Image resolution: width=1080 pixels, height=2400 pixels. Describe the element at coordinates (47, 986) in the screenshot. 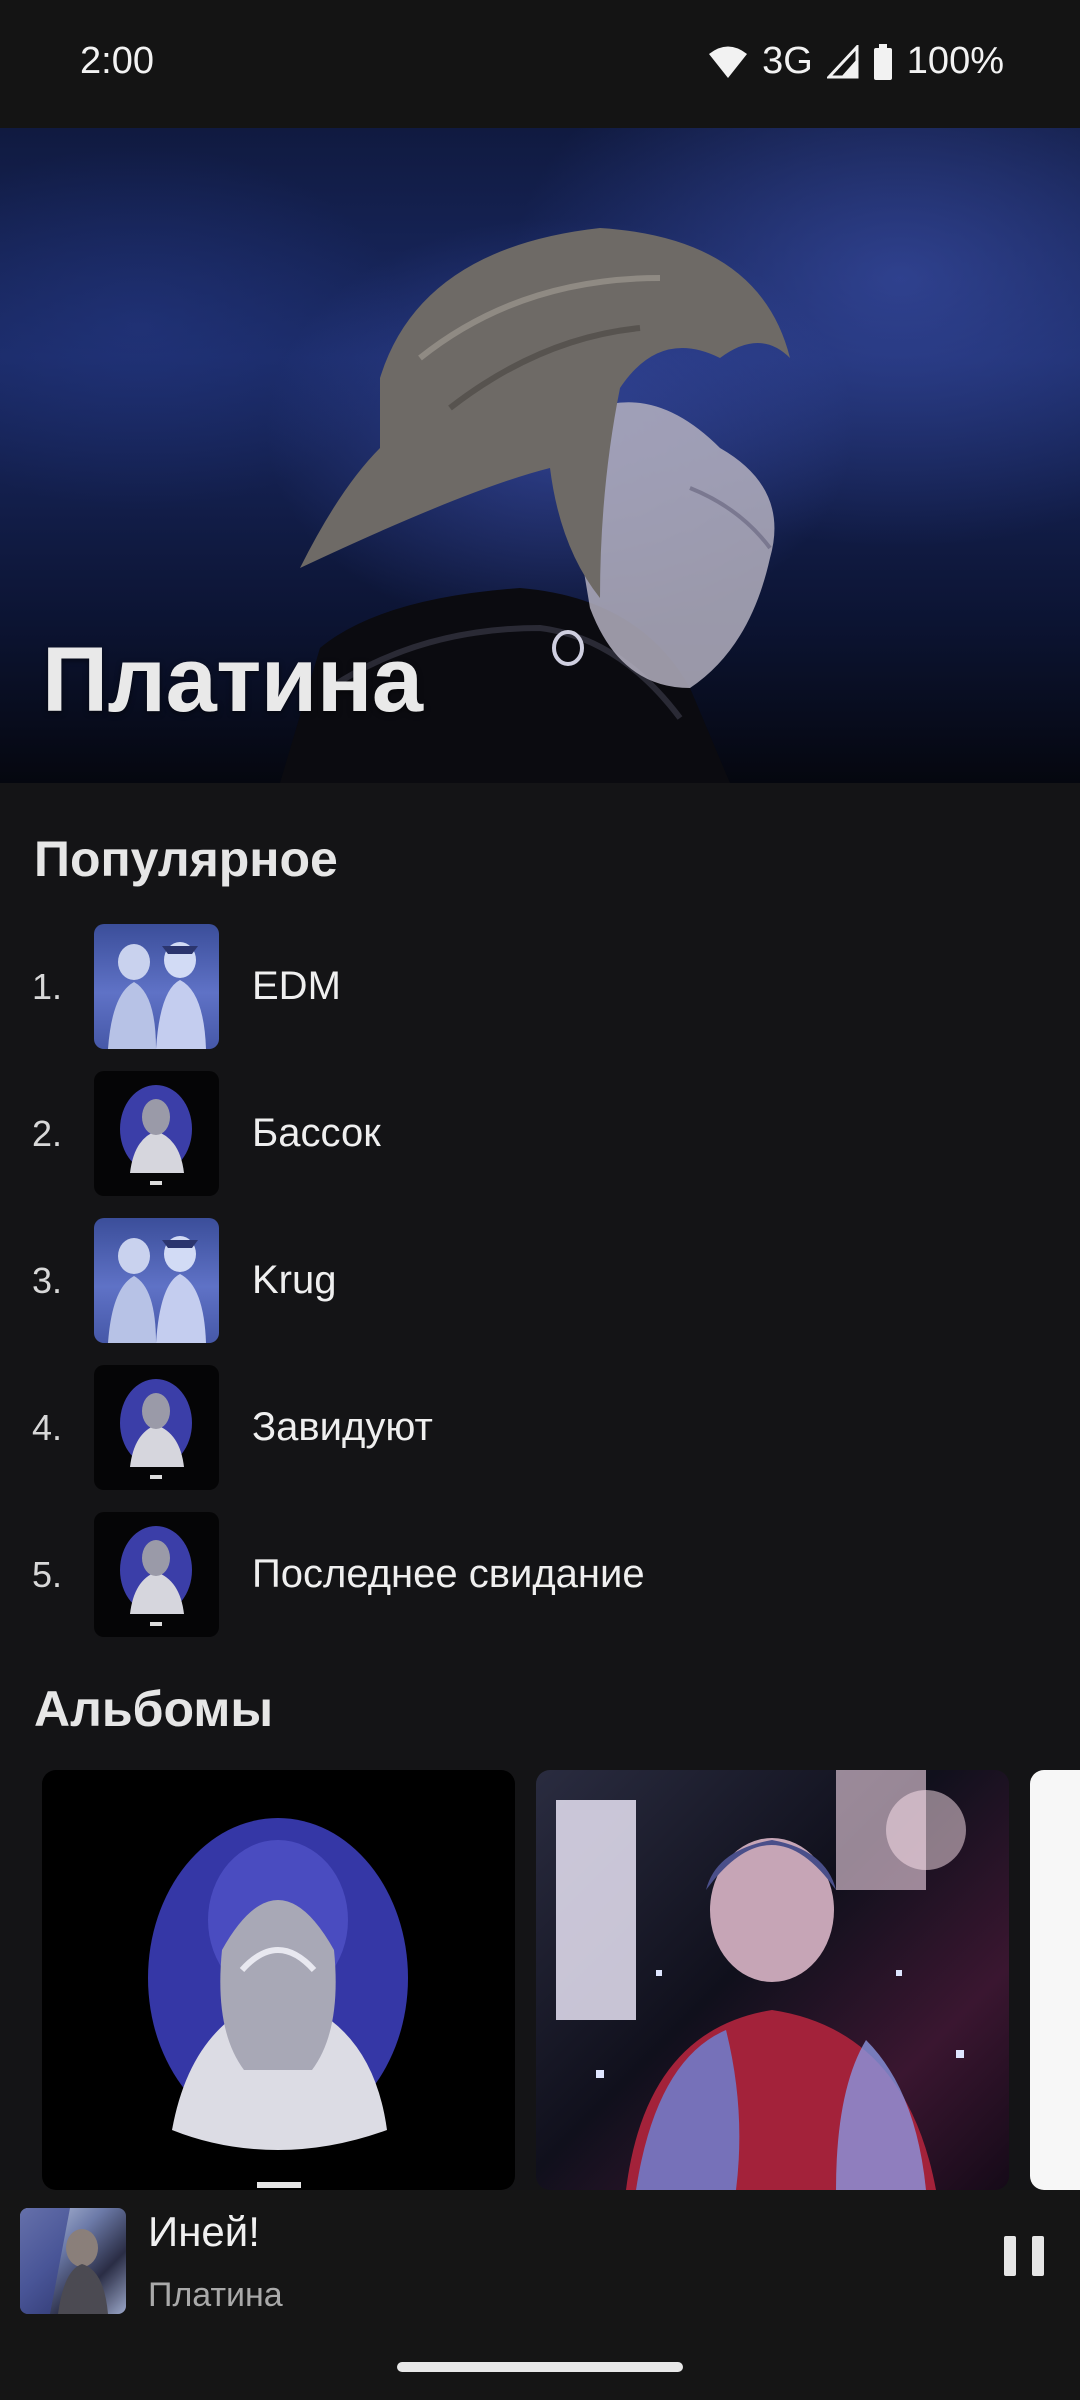

I see `track-number: 1.` at that location.